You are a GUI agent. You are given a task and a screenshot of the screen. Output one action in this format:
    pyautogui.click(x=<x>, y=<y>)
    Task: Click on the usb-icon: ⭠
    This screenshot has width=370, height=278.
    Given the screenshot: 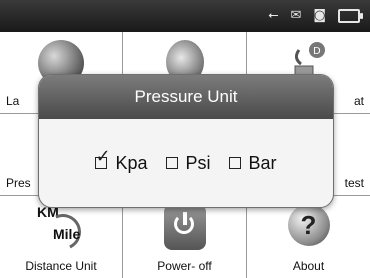 What is the action you would take?
    pyautogui.click(x=273, y=15)
    